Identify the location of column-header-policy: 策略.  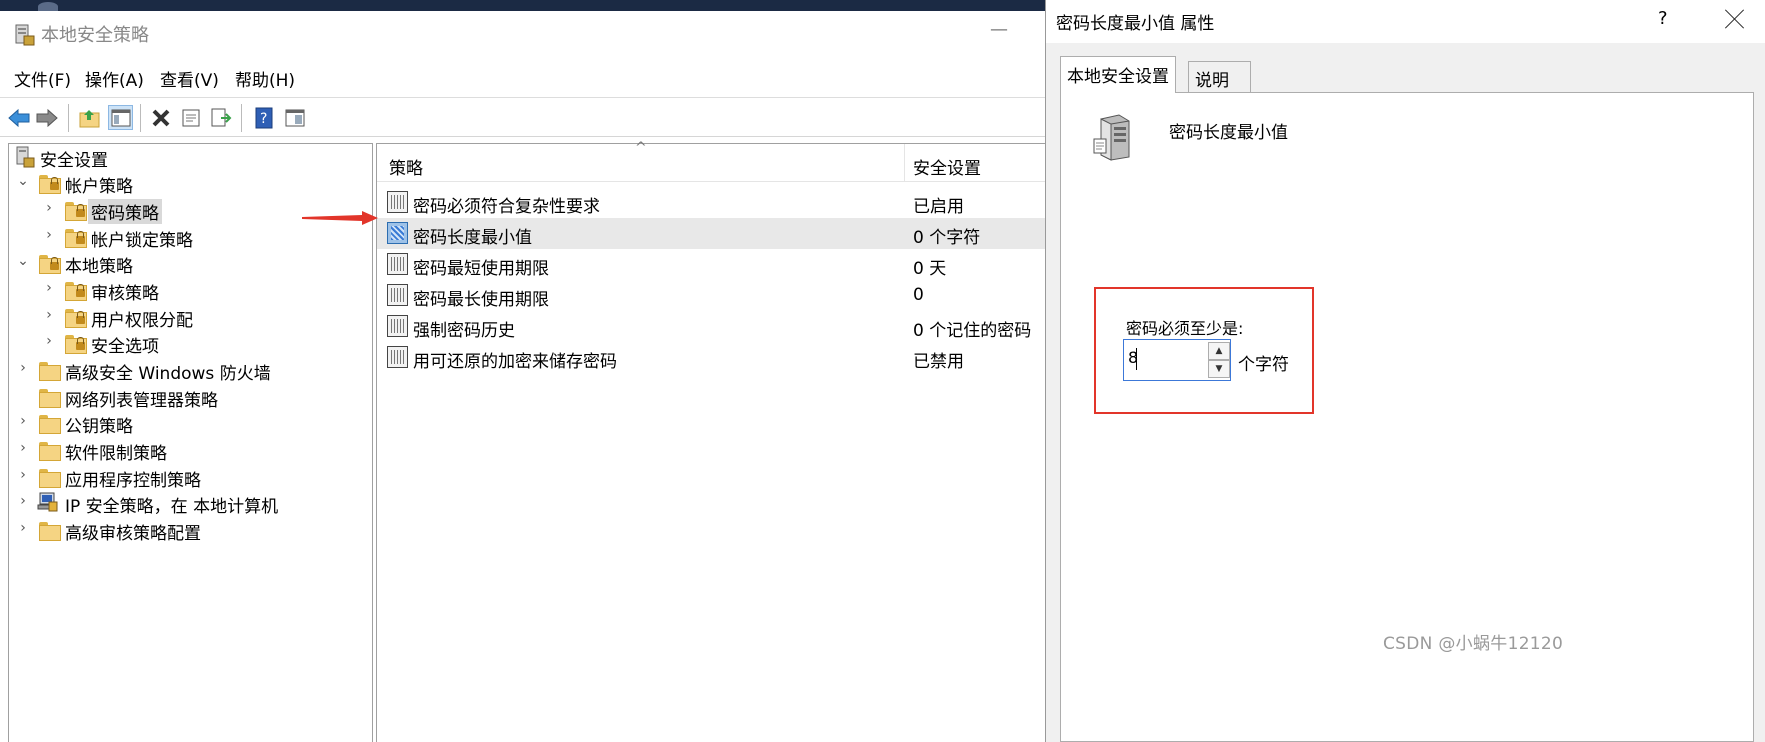
(406, 166).